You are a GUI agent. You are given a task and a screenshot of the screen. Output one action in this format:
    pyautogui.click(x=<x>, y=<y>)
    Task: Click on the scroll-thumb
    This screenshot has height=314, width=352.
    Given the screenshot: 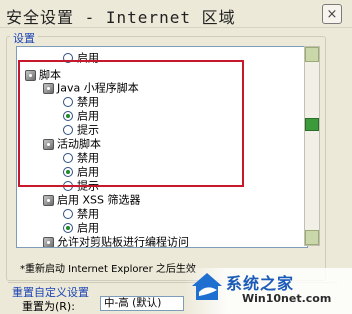 What is the action you would take?
    pyautogui.click(x=312, y=124)
    